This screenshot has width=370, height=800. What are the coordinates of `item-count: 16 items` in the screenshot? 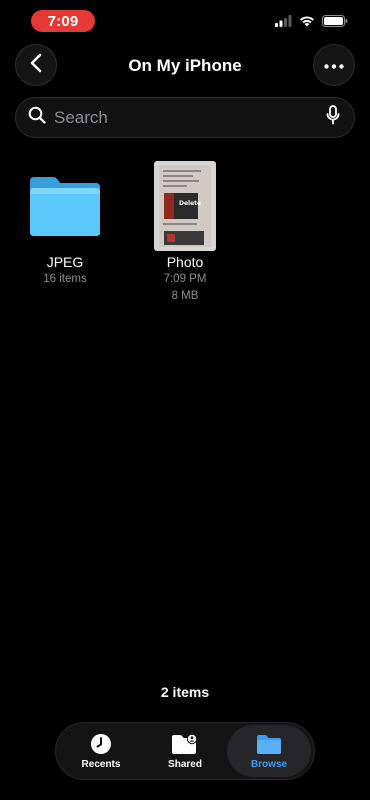 It's located at (65, 279).